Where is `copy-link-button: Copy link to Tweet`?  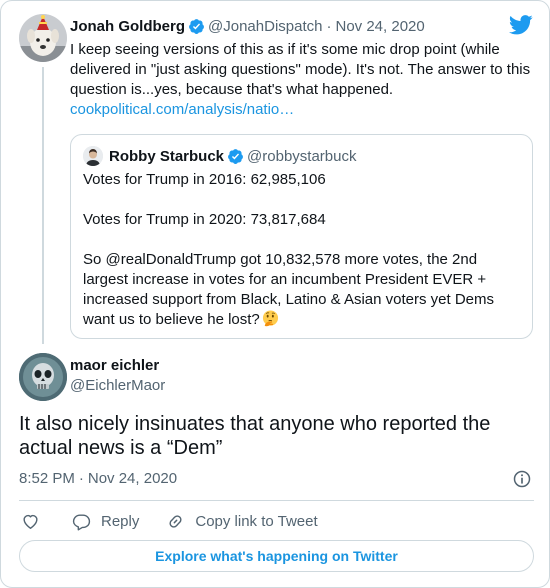 copy-link-button: Copy link to Tweet is located at coordinates (242, 521).